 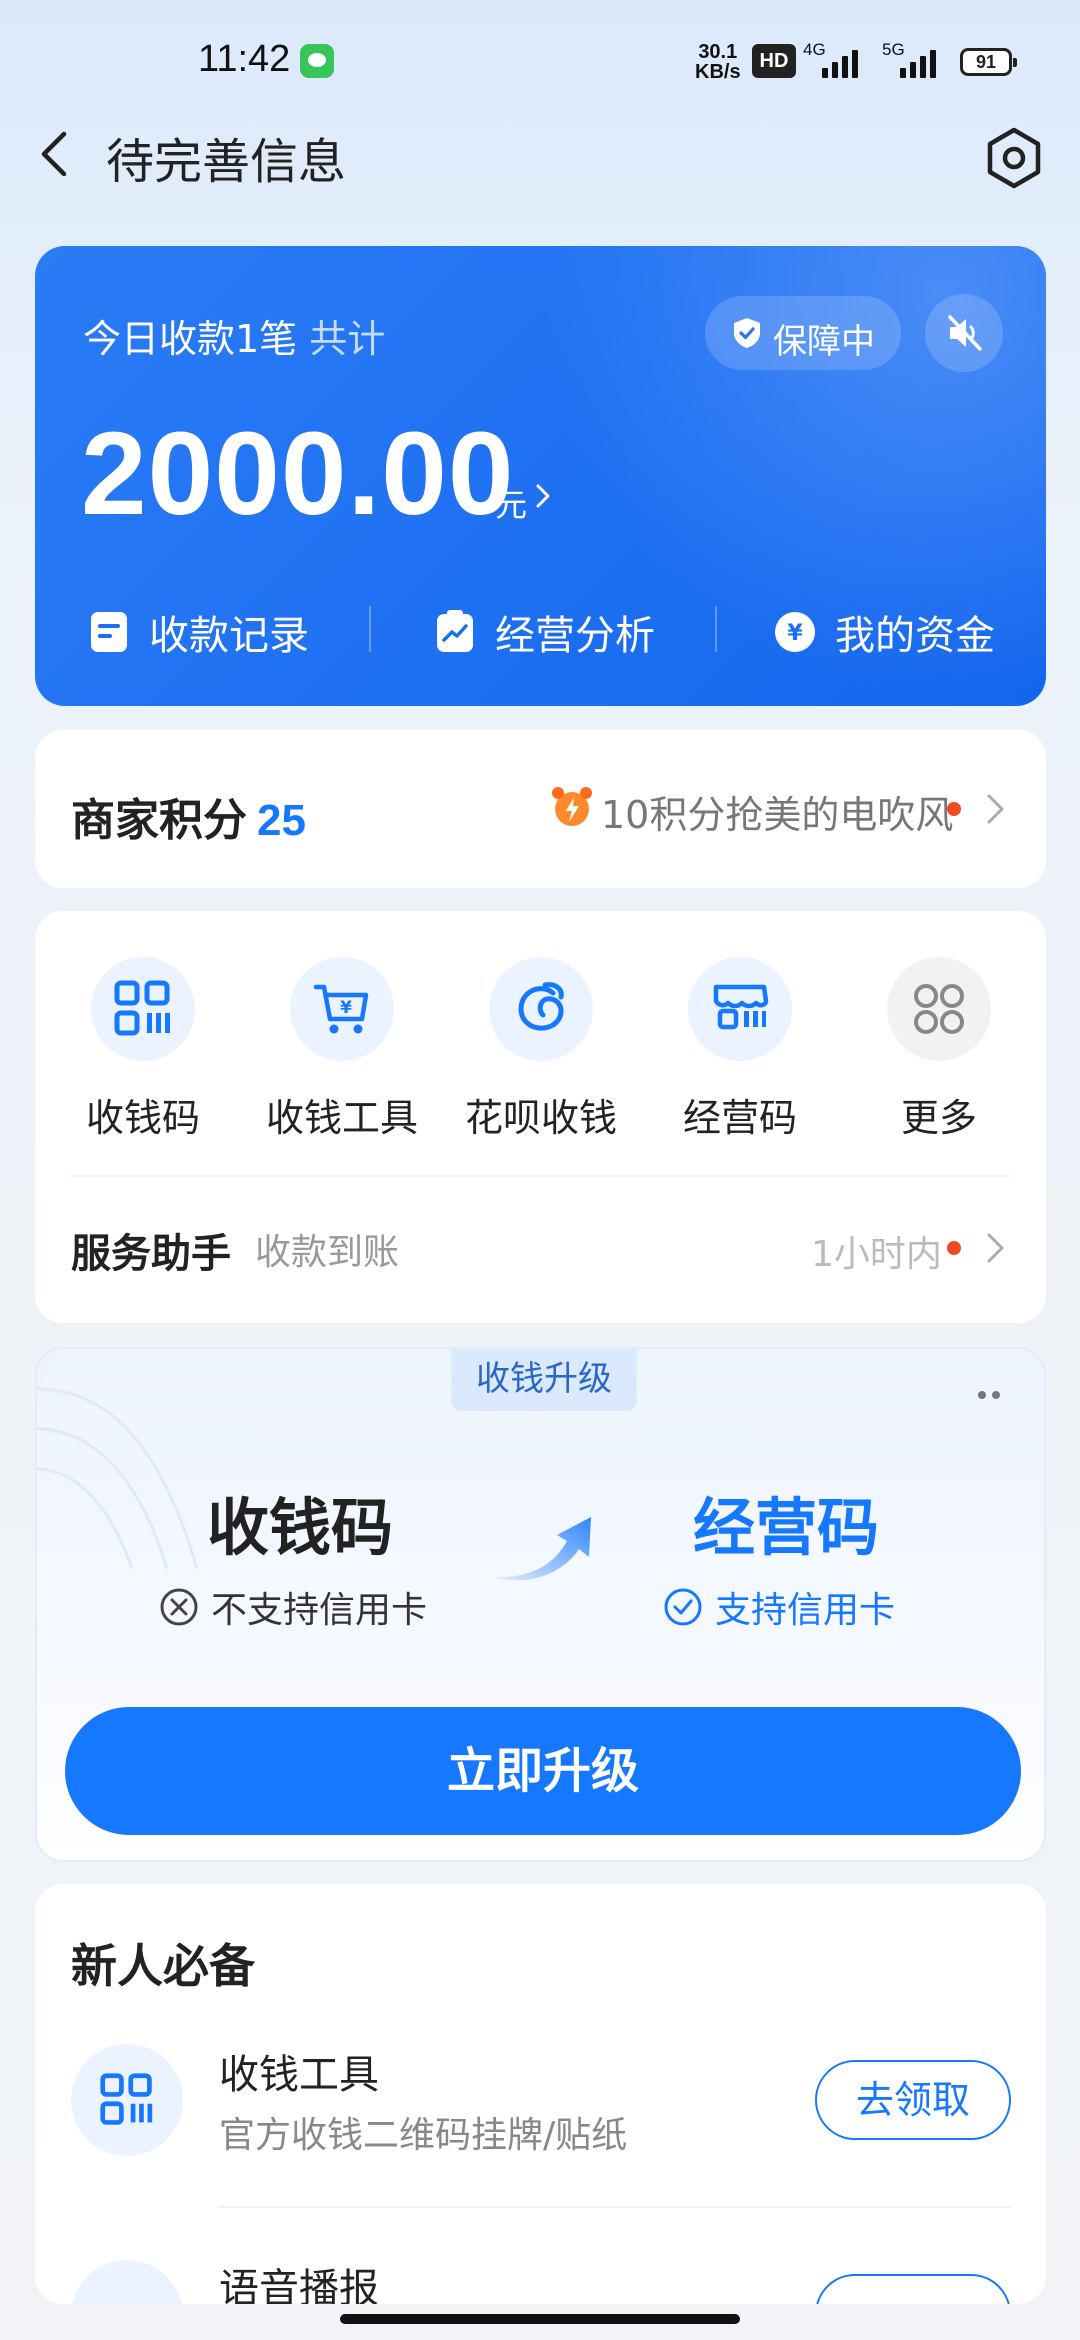 I want to click on old-code-note: 不支持信用卡, so click(x=293, y=1607).